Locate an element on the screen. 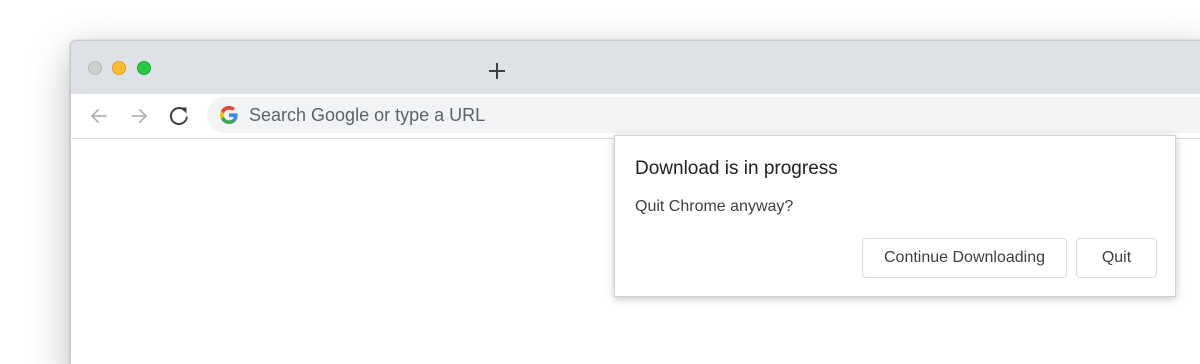  plus-icon is located at coordinates (497, 71).